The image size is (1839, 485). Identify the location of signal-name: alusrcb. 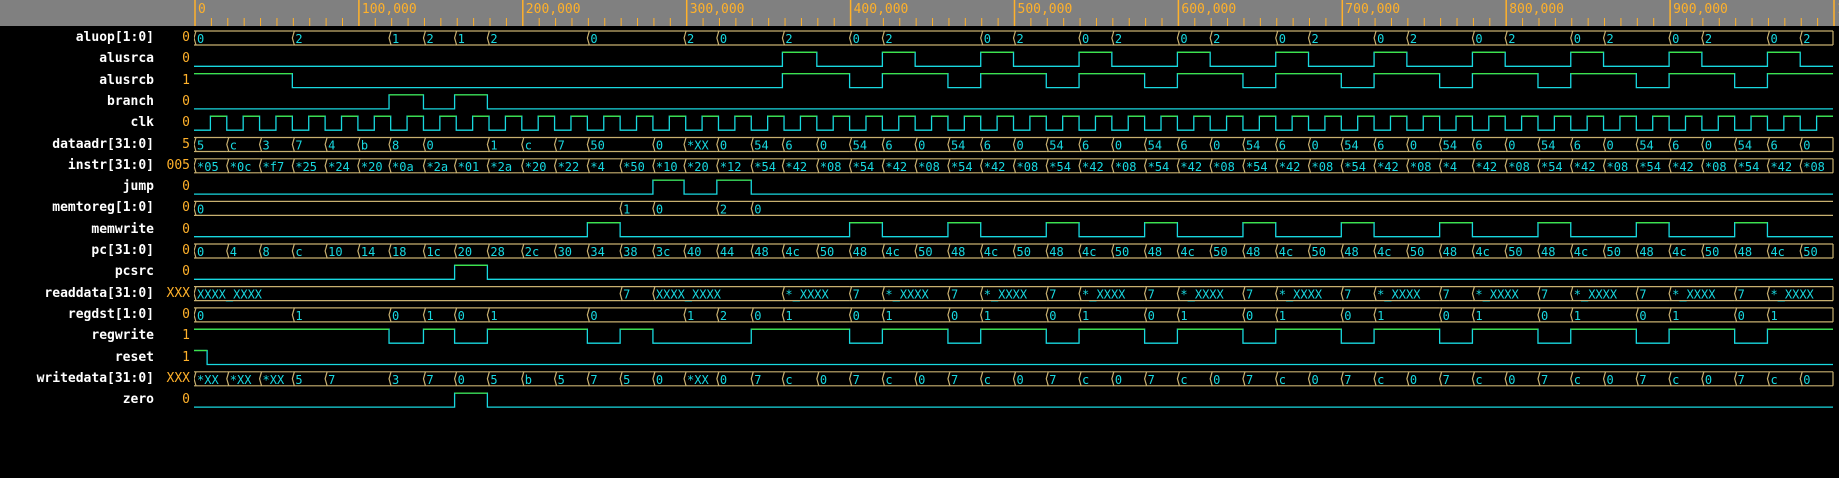
(126, 81).